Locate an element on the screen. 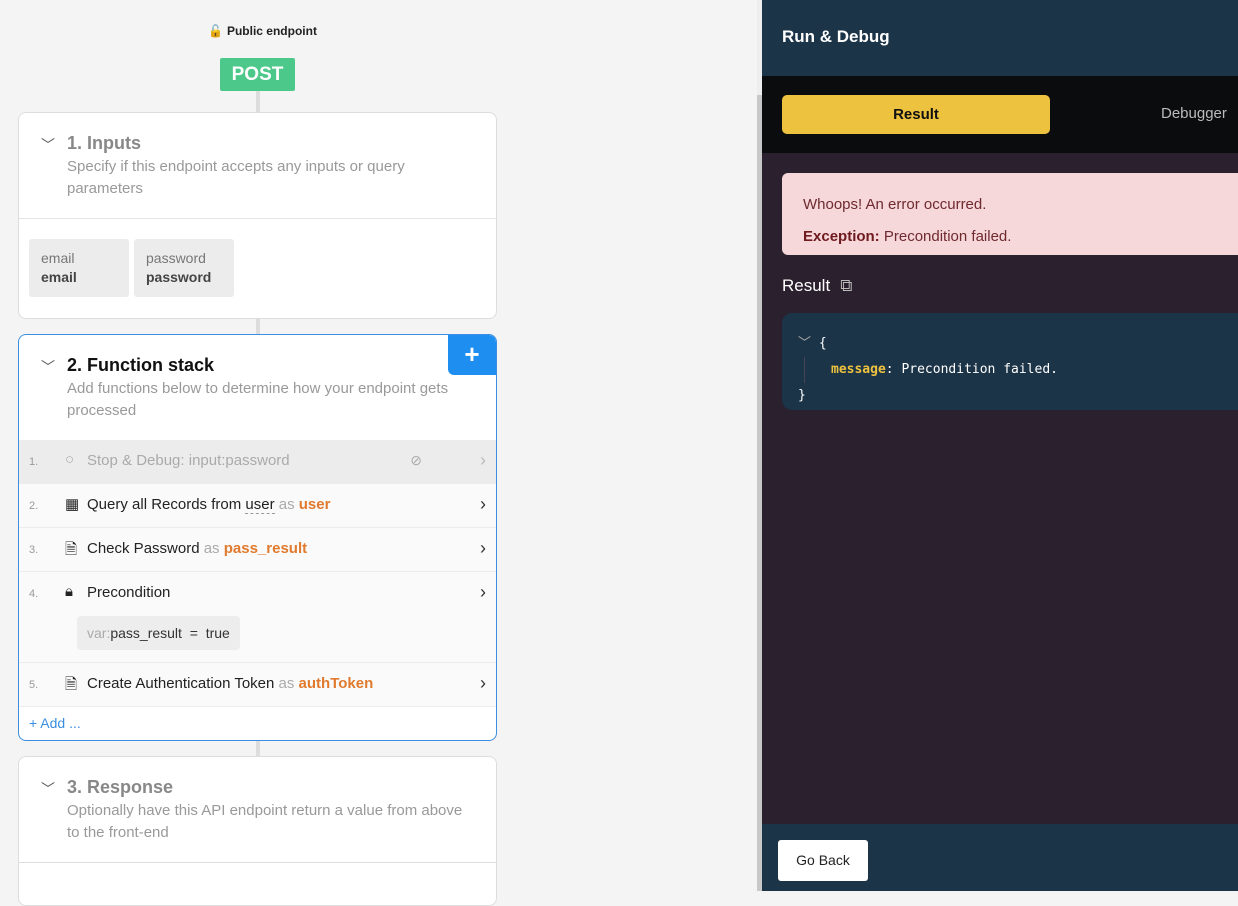 The width and height of the screenshot is (1238, 906). circle-icon: ○ is located at coordinates (70, 459).